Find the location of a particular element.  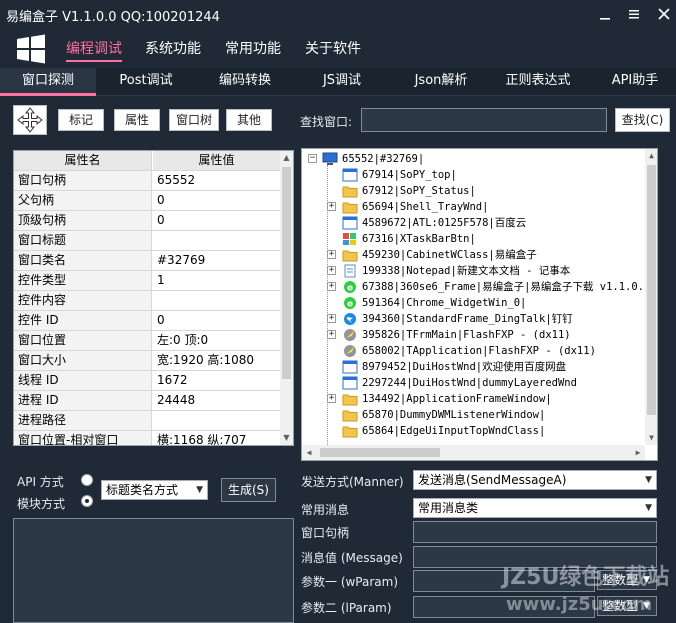

tree-node: 67912|SoPY_Status| is located at coordinates (474, 191).